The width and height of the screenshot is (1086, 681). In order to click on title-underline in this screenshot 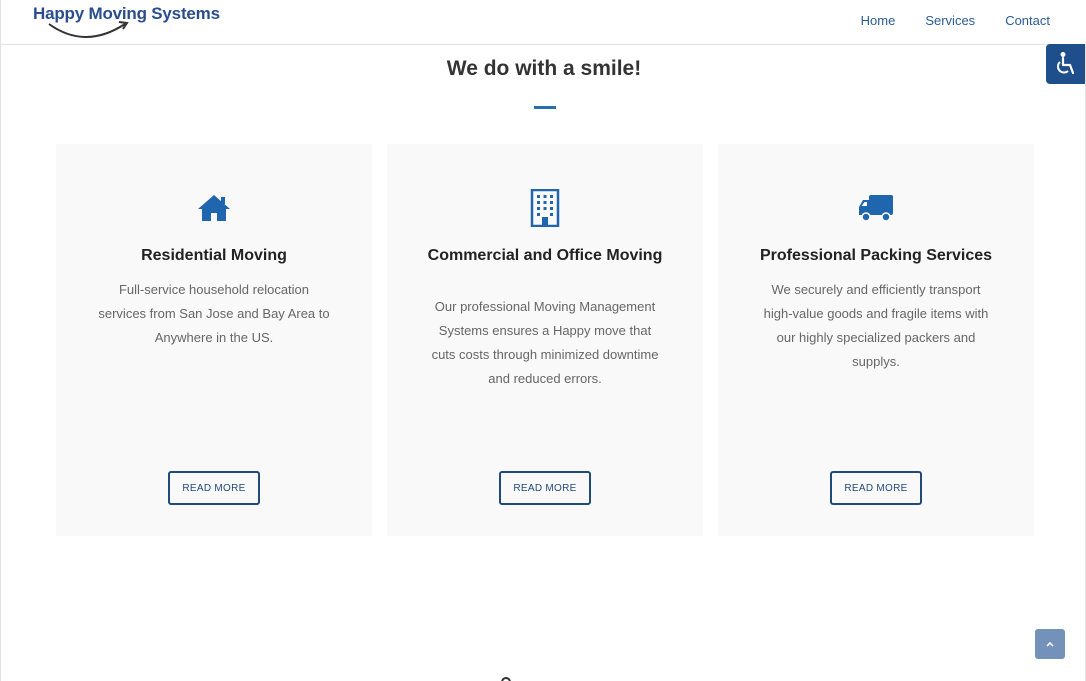, I will do `click(545, 107)`.